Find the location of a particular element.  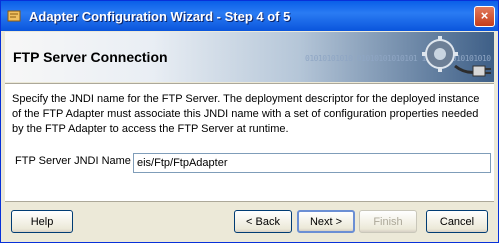

jndi-name-input is located at coordinates (312, 163).